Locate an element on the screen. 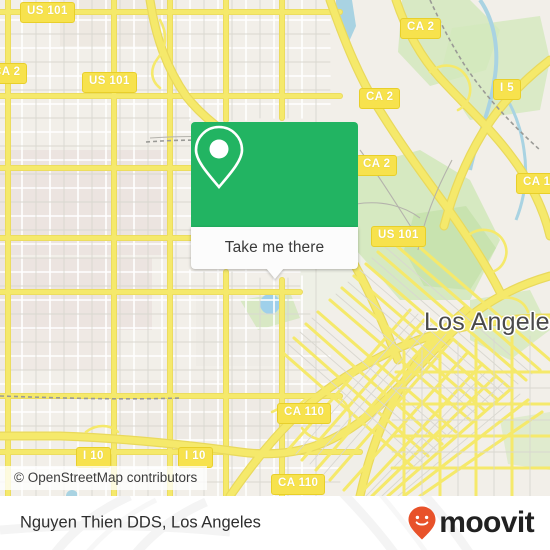 The image size is (550, 550). map-pin-icon is located at coordinates (219, 157).